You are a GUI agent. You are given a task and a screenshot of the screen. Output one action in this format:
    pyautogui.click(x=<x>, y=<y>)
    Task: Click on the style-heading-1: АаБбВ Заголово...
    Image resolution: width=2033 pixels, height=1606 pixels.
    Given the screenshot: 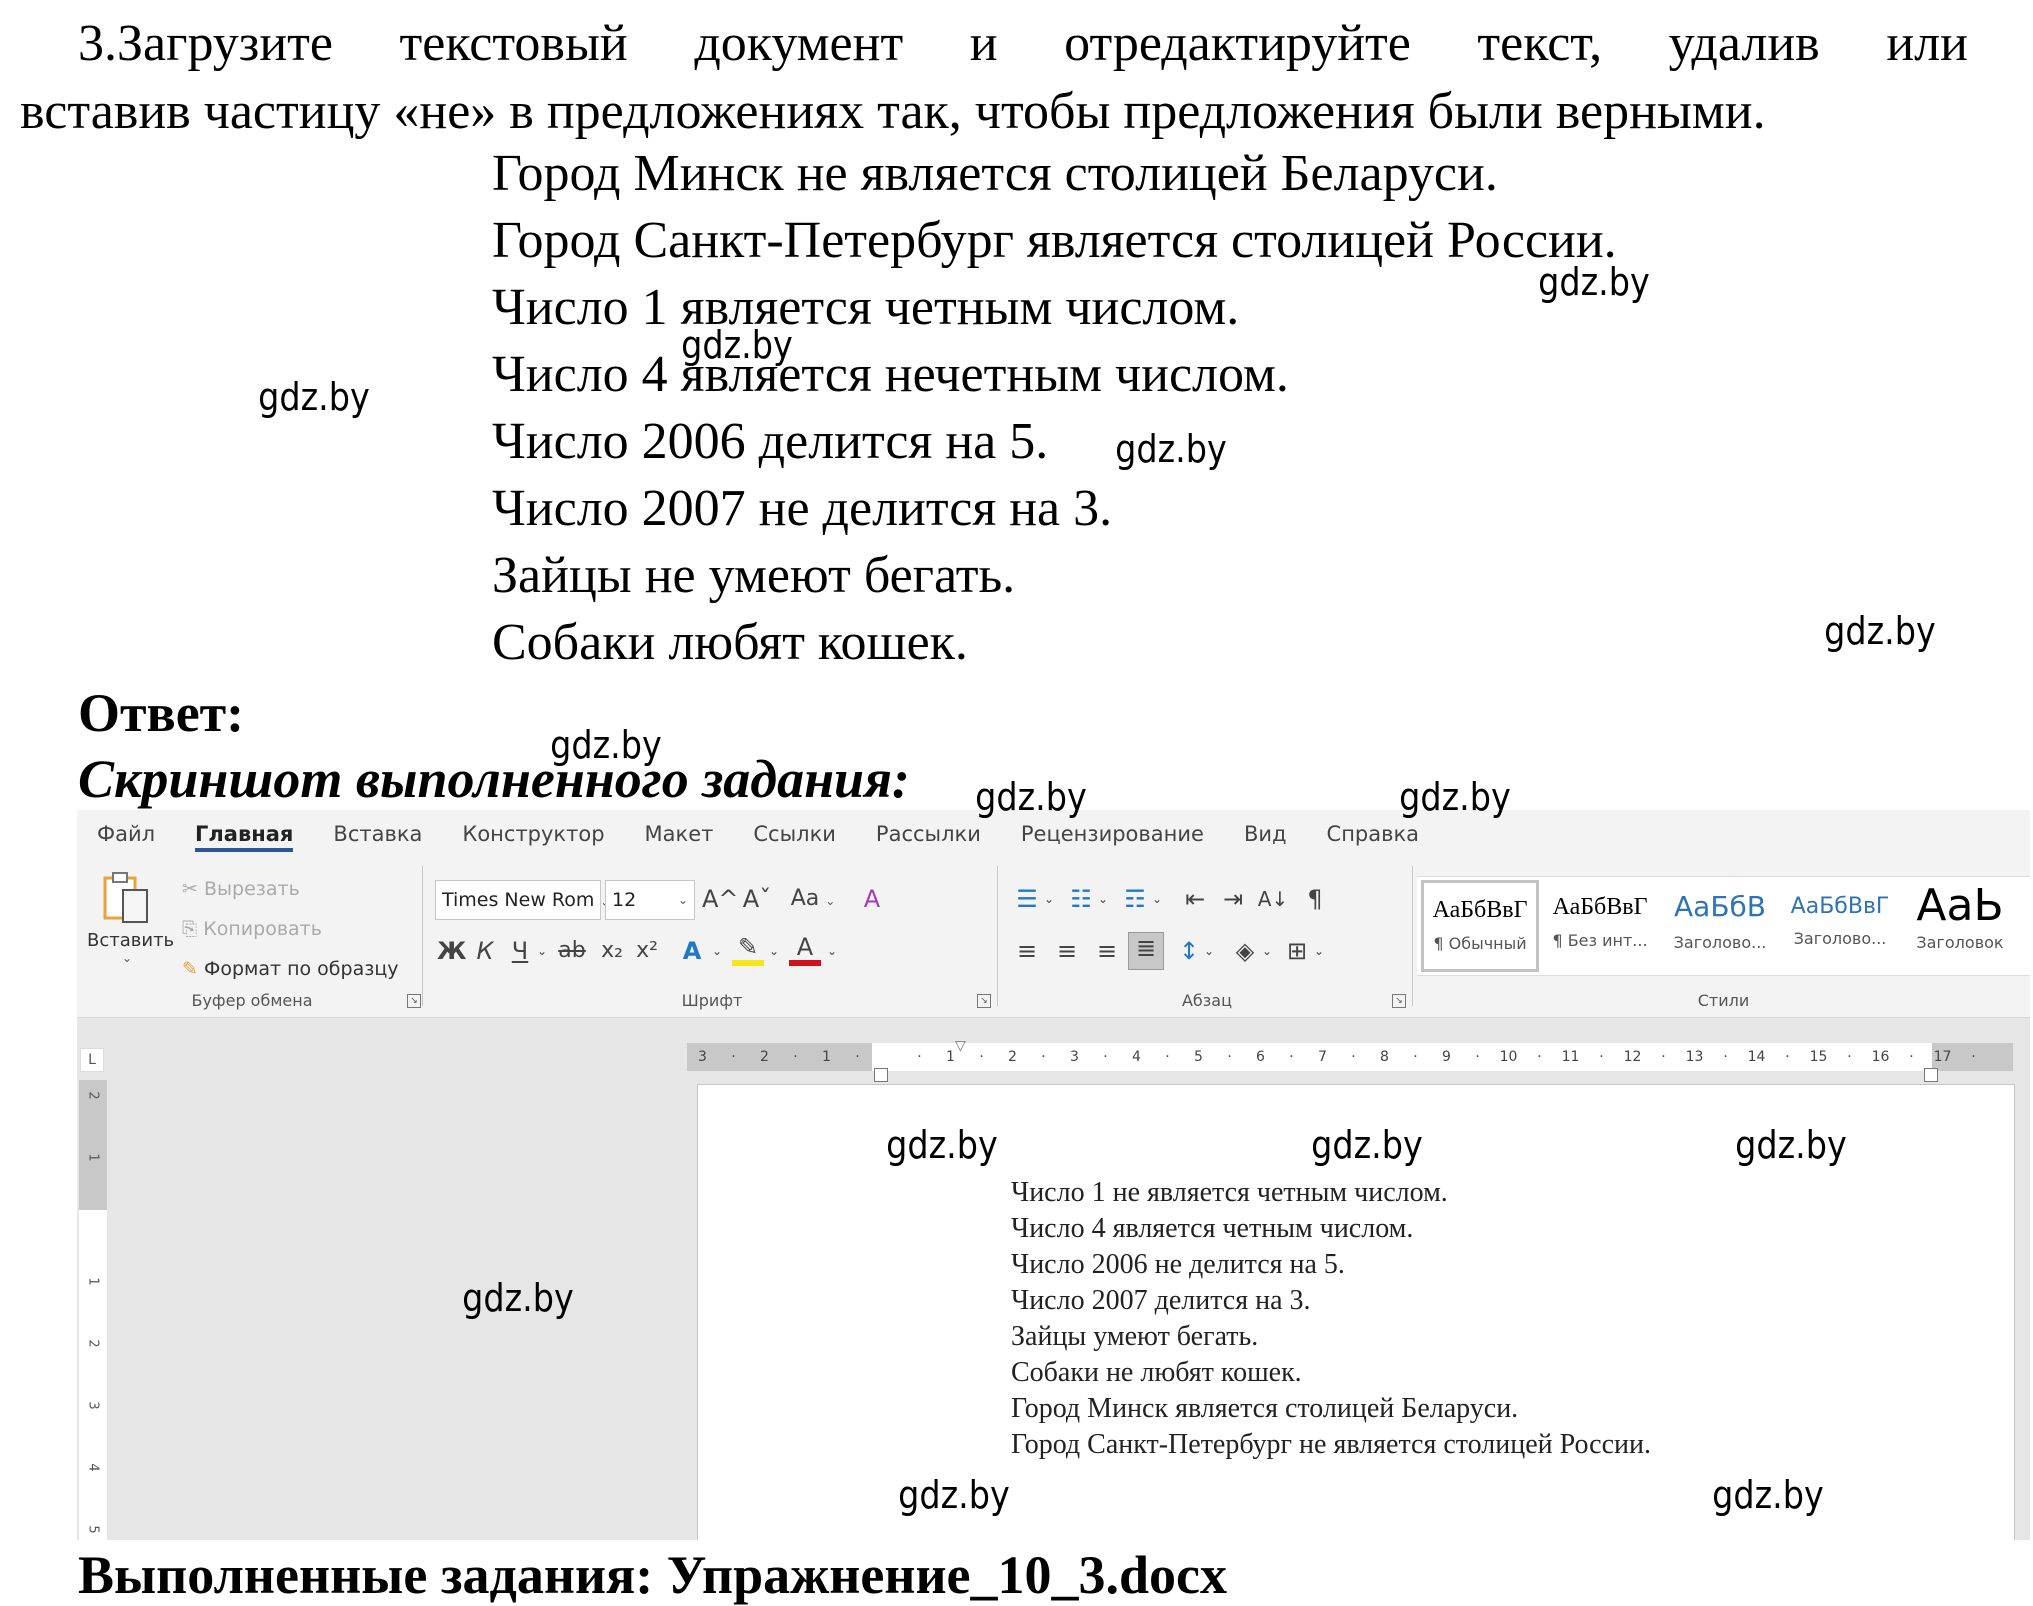 What is the action you would take?
    pyautogui.click(x=1720, y=926)
    